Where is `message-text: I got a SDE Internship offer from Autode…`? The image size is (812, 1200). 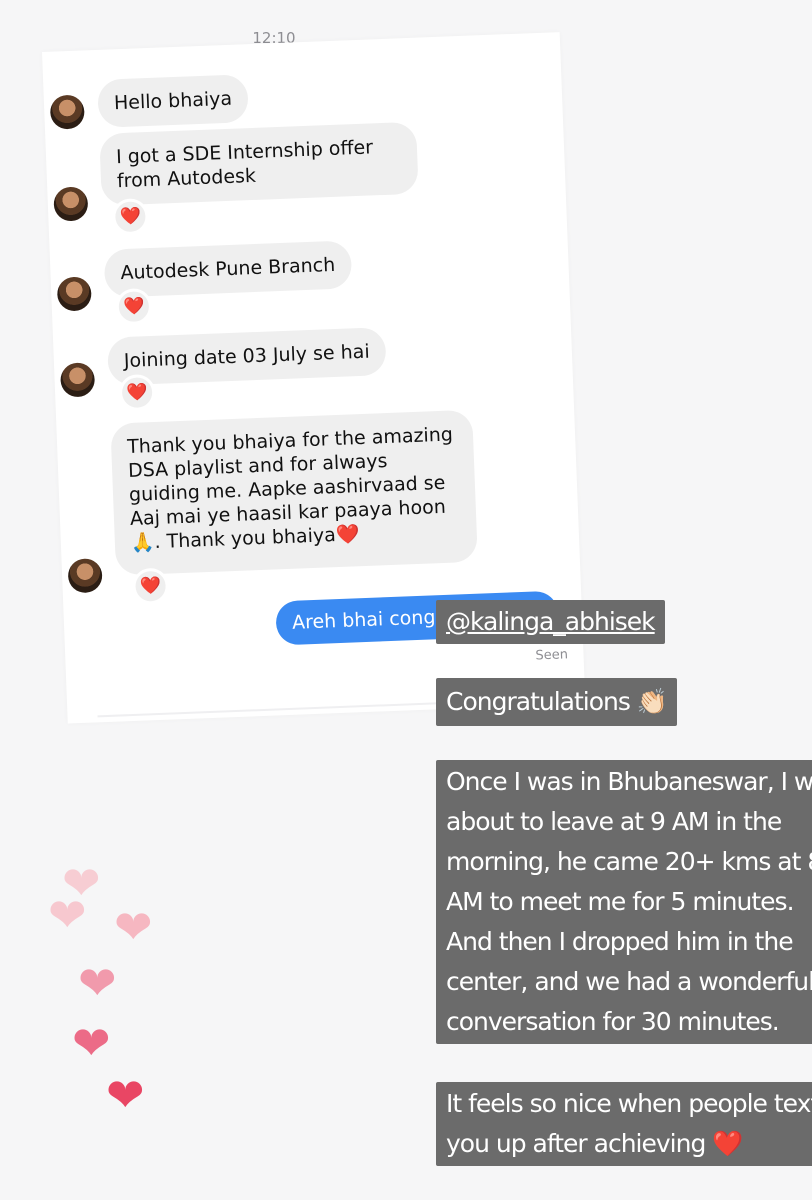 message-text: I got a SDE Internship offer from Autode… is located at coordinates (244, 164).